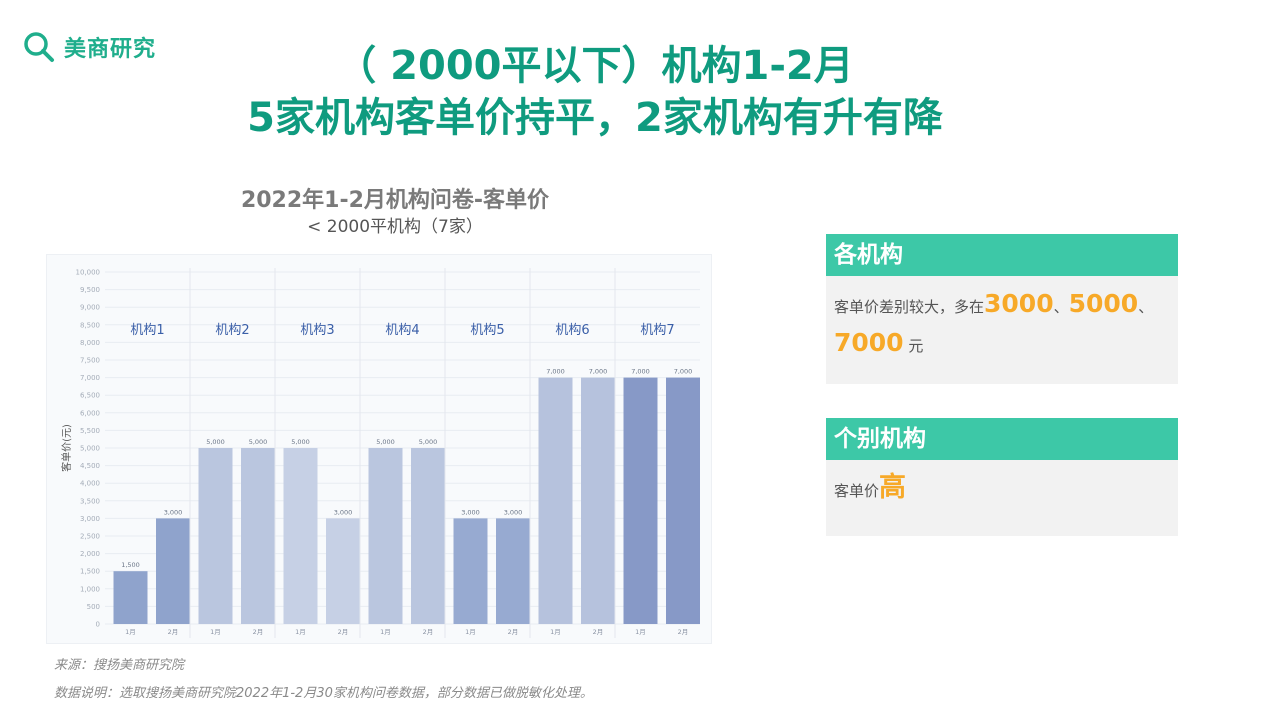  What do you see at coordinates (595, 92) in the screenshot?
I see `page-title: （ 2000平以下）机构1-2月 5家机构客单价持平，2家机构有升有降` at bounding box center [595, 92].